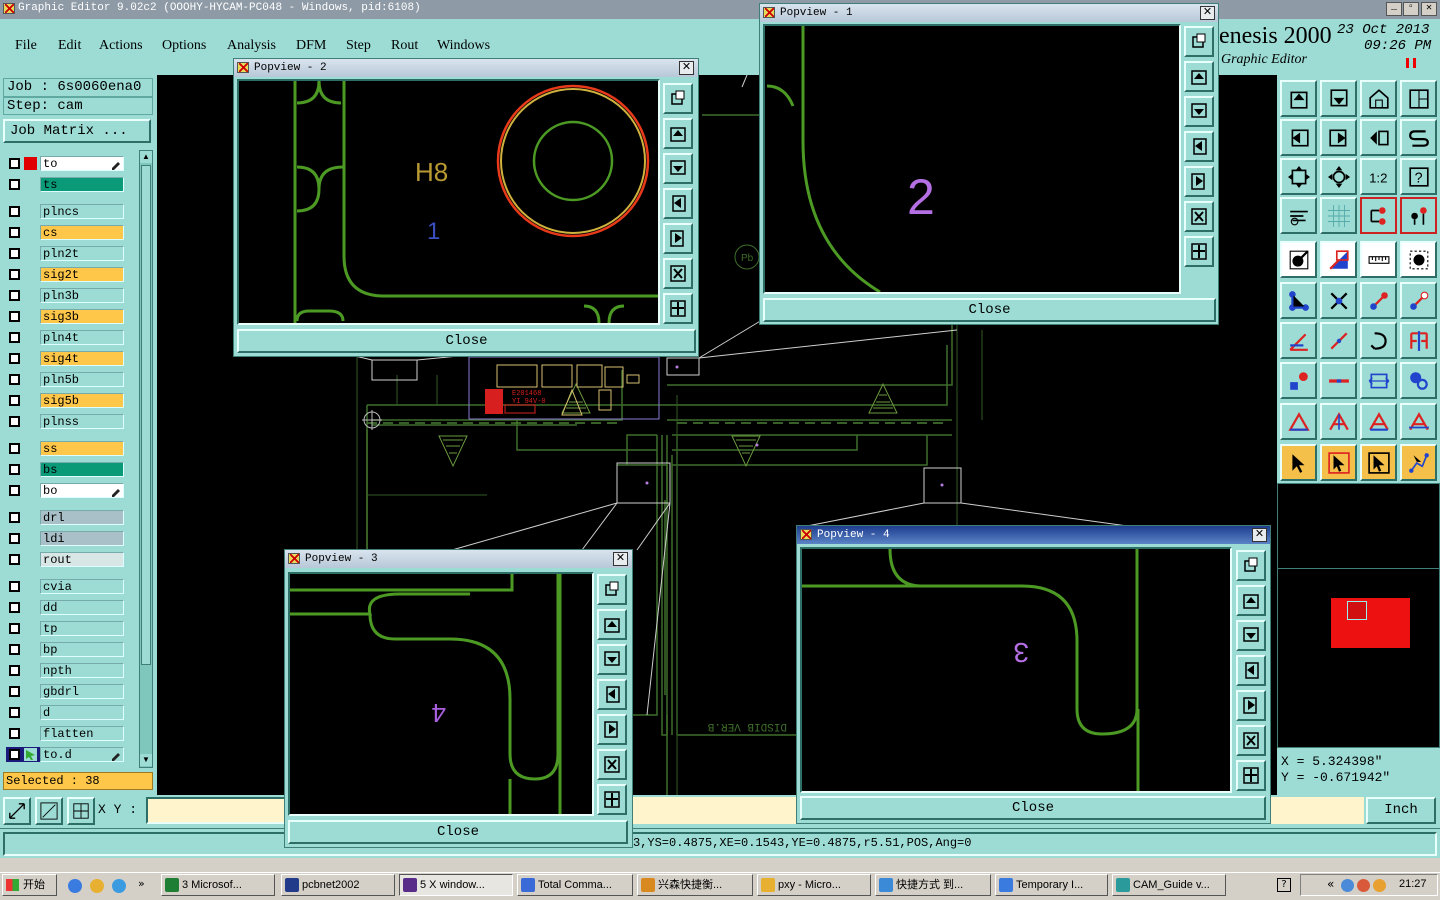 The width and height of the screenshot is (1440, 900). I want to click on toolbar-triangle-b-button, so click(1338, 421).